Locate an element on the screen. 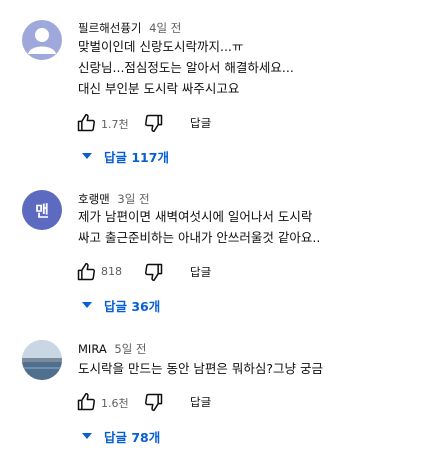 This screenshot has width=428, height=457. comment-author: 호랭맨 is located at coordinates (94, 199).